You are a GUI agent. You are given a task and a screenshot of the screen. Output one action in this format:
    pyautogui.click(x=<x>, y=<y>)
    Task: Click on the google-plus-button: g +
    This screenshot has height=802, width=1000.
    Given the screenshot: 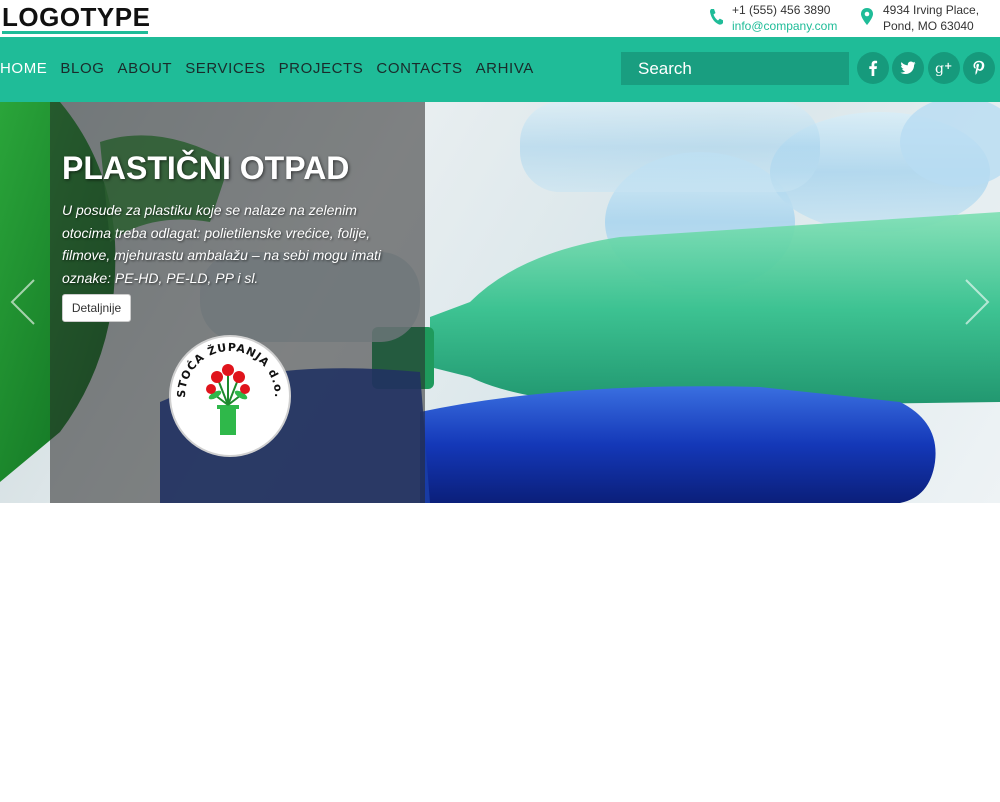 What is the action you would take?
    pyautogui.click(x=944, y=68)
    